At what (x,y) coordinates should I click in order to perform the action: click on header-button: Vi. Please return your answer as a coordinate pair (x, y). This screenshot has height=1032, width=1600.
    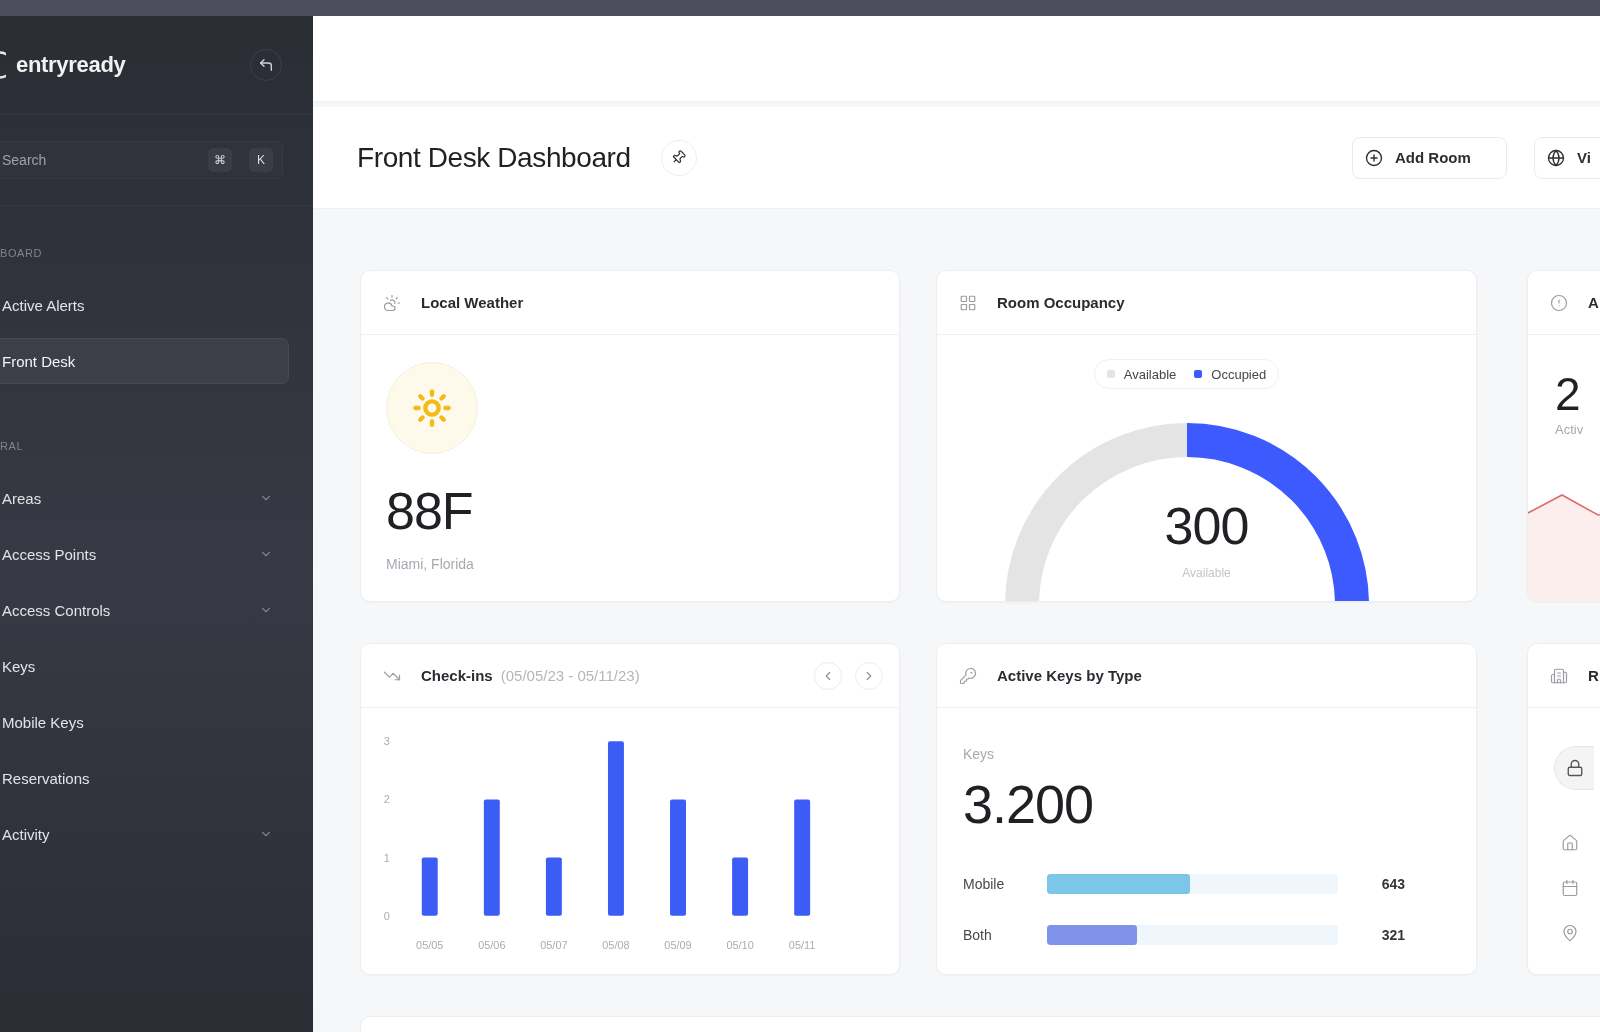
    Looking at the image, I should click on (1567, 157).